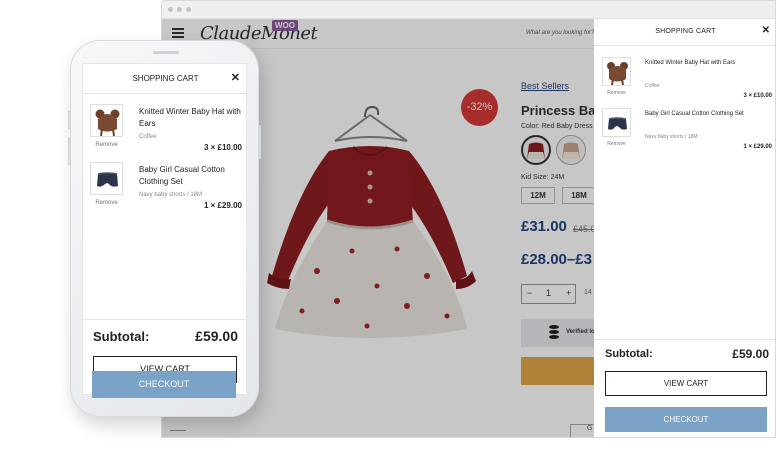  I want to click on view-cart-button: VIEW CART, so click(686, 383).